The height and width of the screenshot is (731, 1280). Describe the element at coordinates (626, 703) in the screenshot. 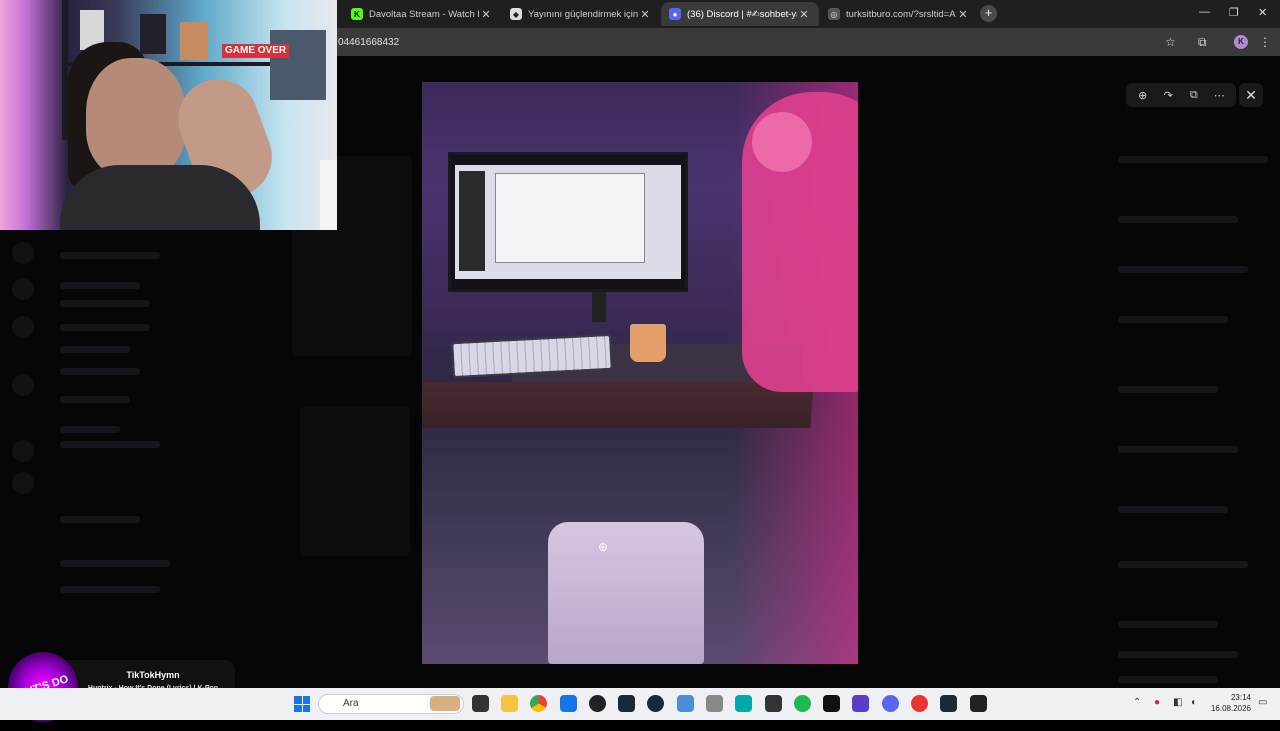

I see `steam-overlay-icon` at that location.